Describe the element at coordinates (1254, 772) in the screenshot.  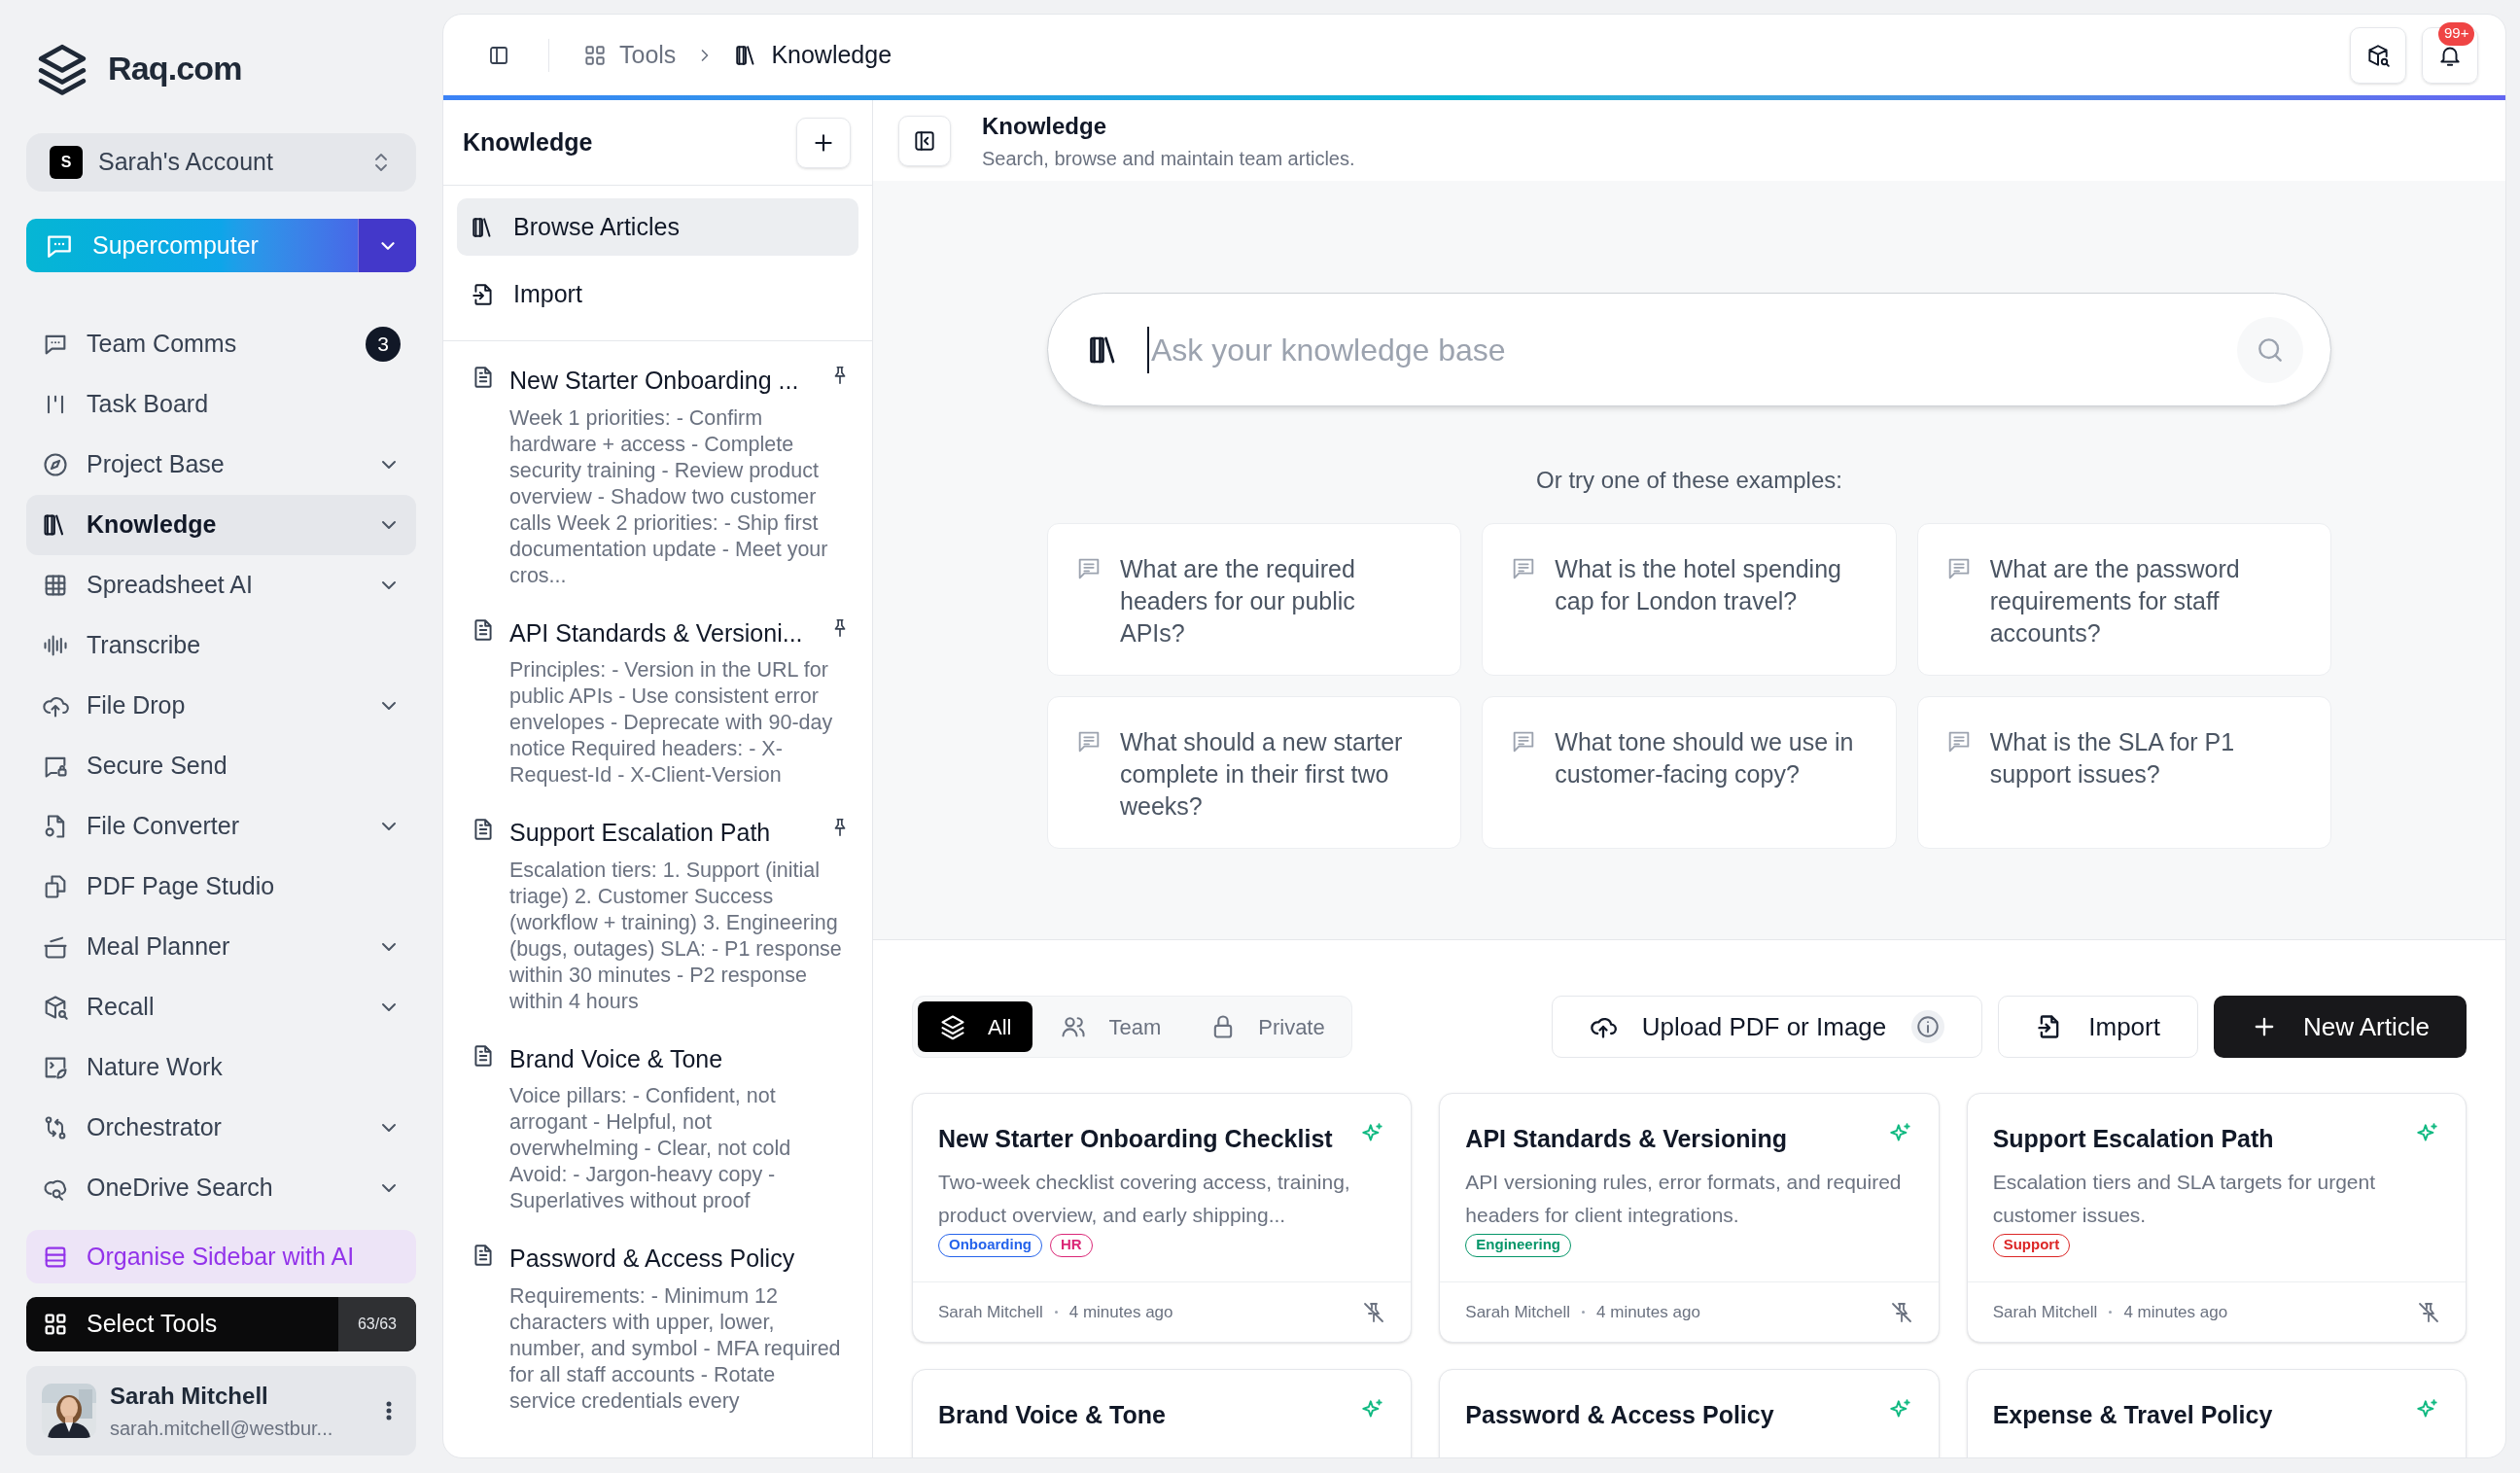
I see `example-question-card: What should a new starter complete in their first two weeks?` at that location.